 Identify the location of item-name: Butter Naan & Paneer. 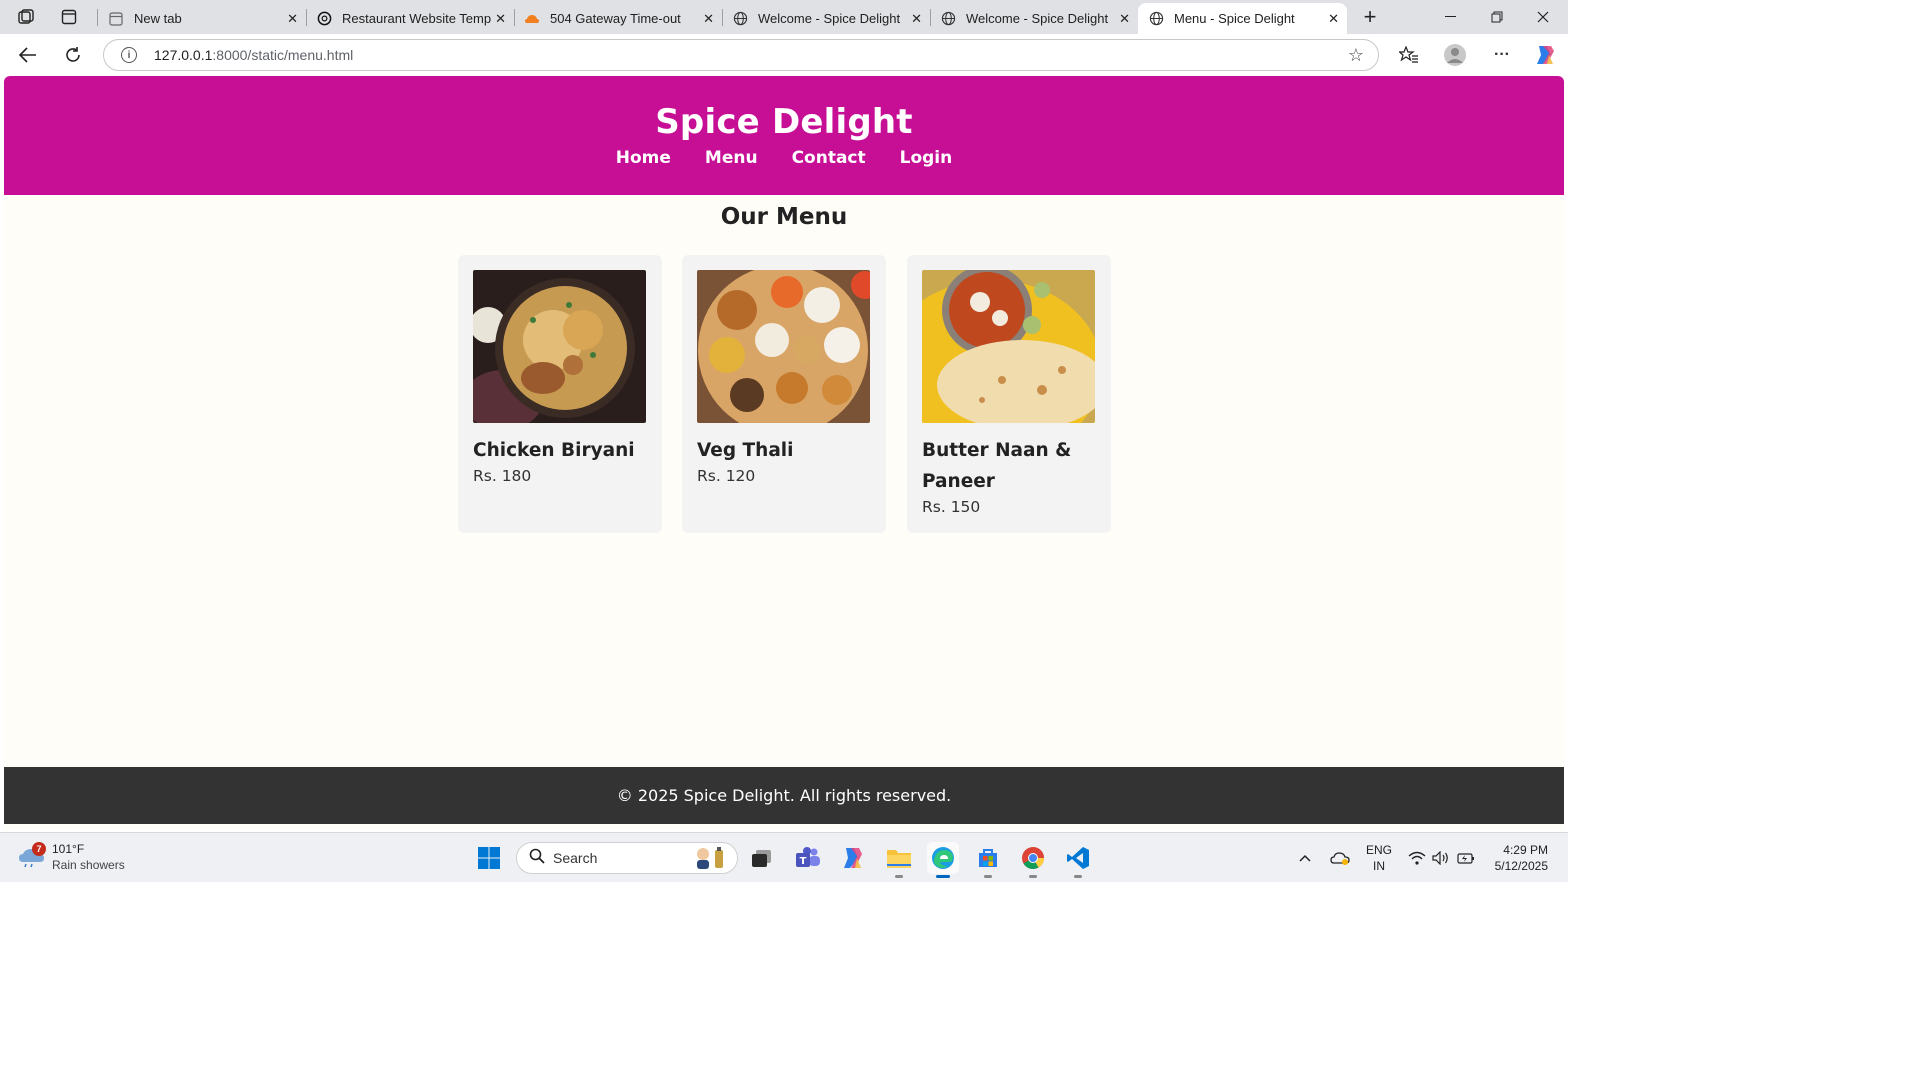
(997, 466).